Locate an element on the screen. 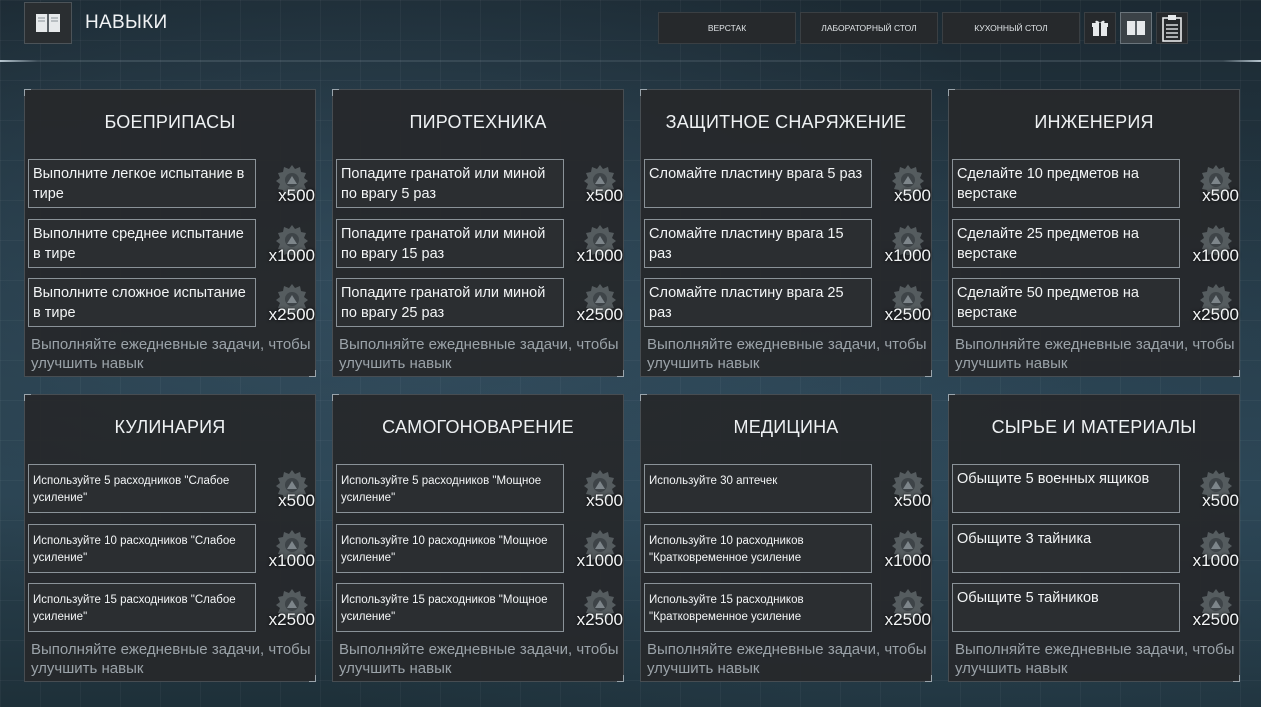 This screenshot has width=1261, height=707. gift-icon is located at coordinates (1100, 28).